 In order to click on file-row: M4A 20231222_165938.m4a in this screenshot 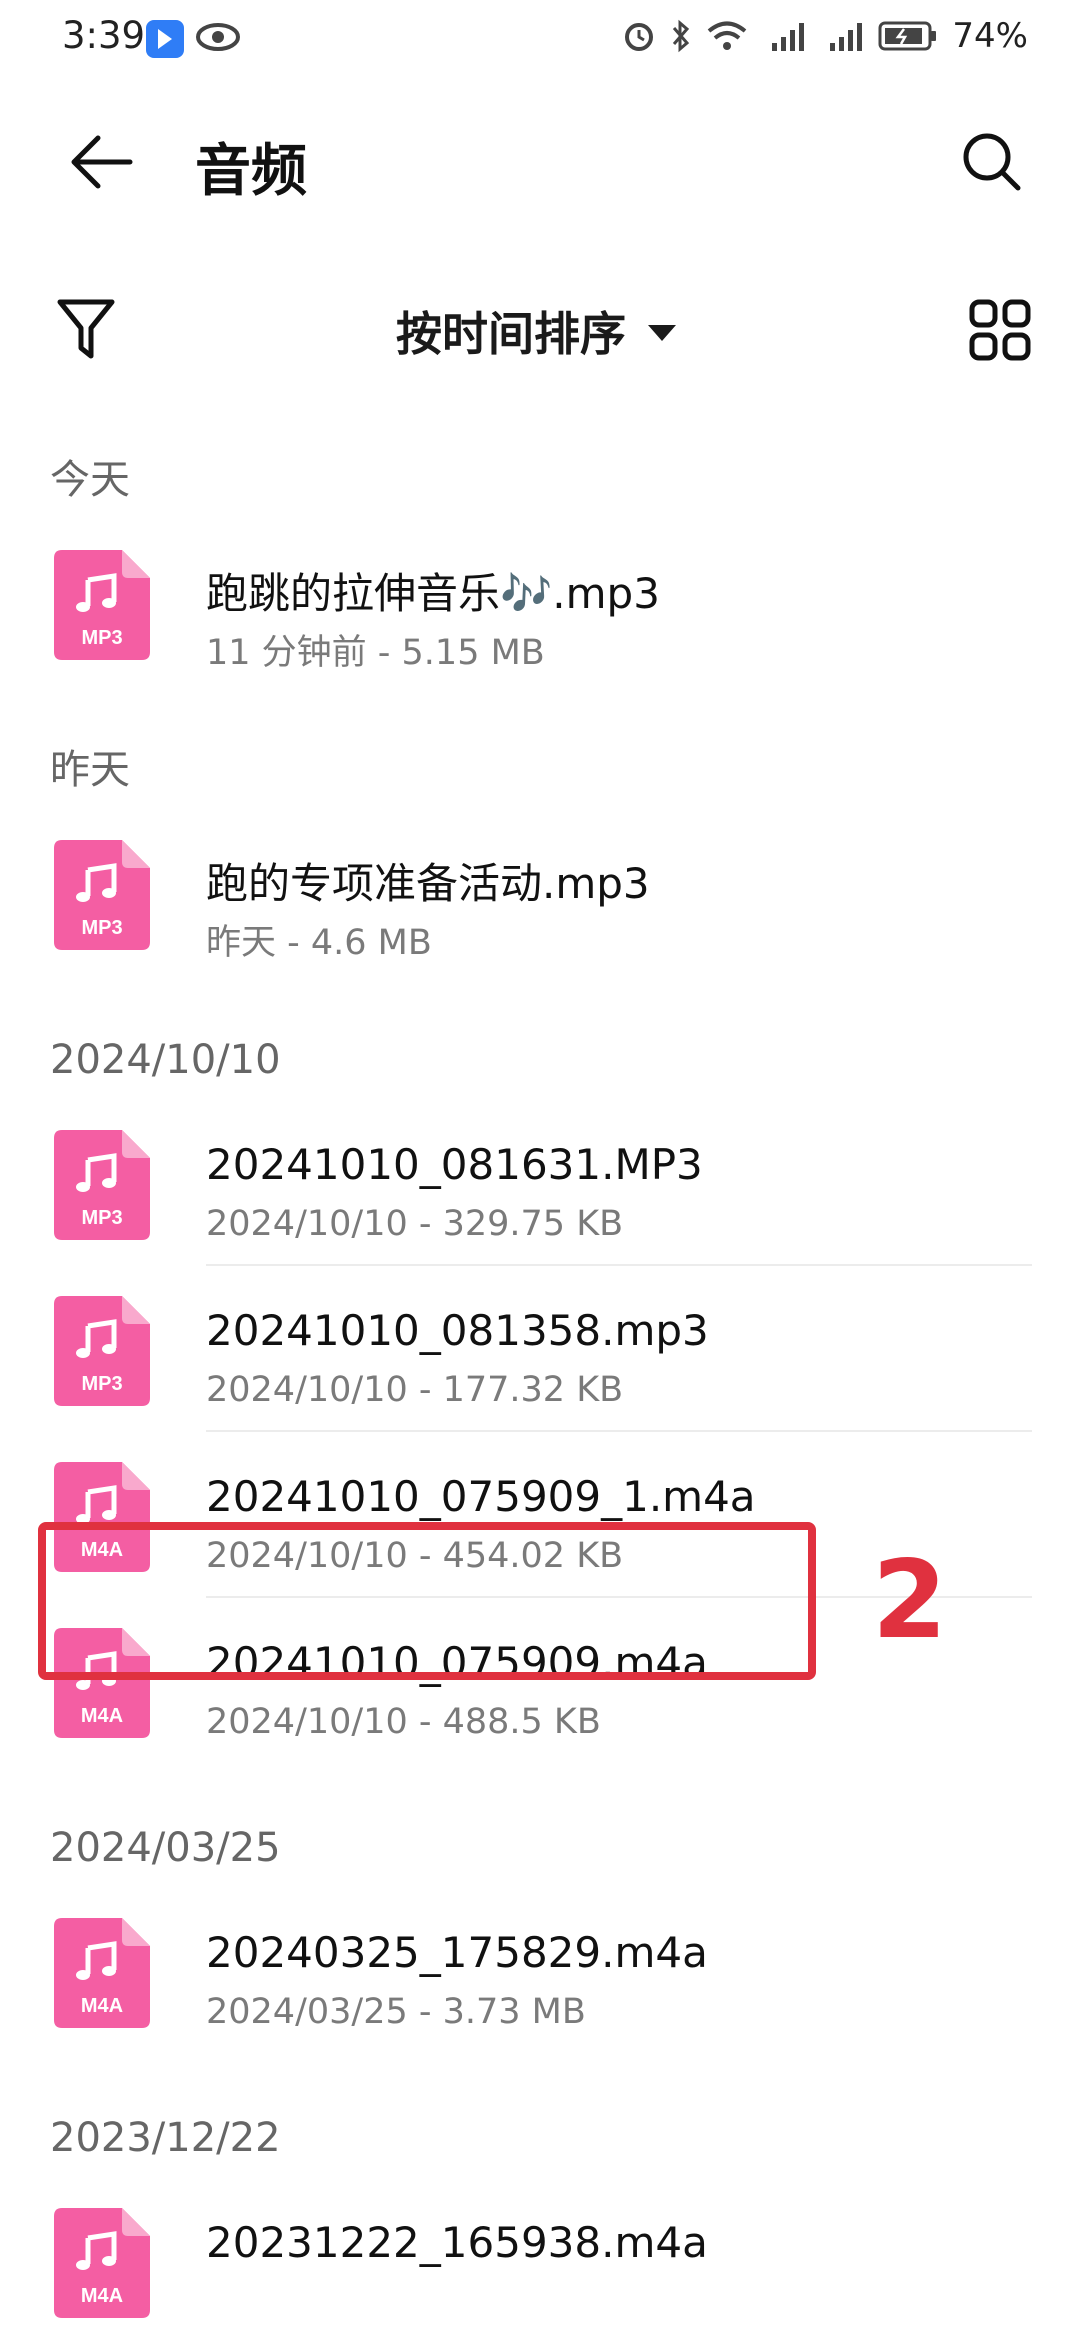, I will do `click(540, 2259)`.